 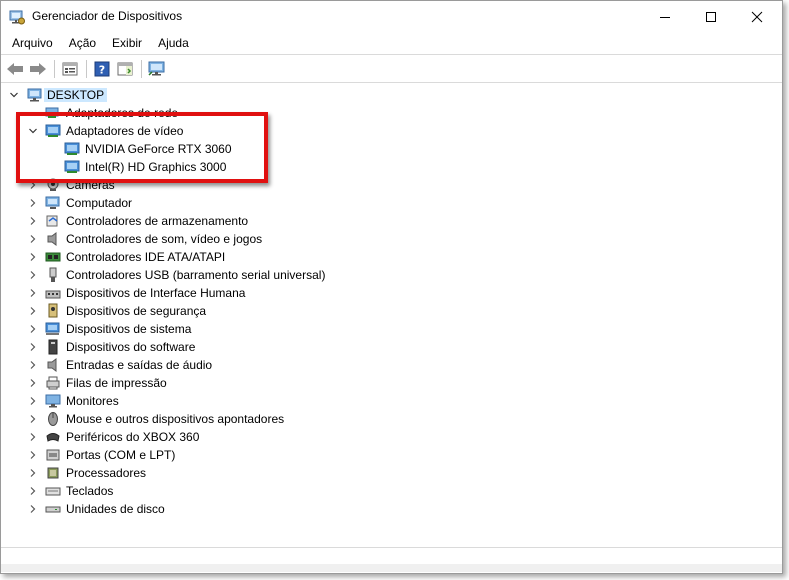 I want to click on scan-hardware-button, so click(x=157, y=69).